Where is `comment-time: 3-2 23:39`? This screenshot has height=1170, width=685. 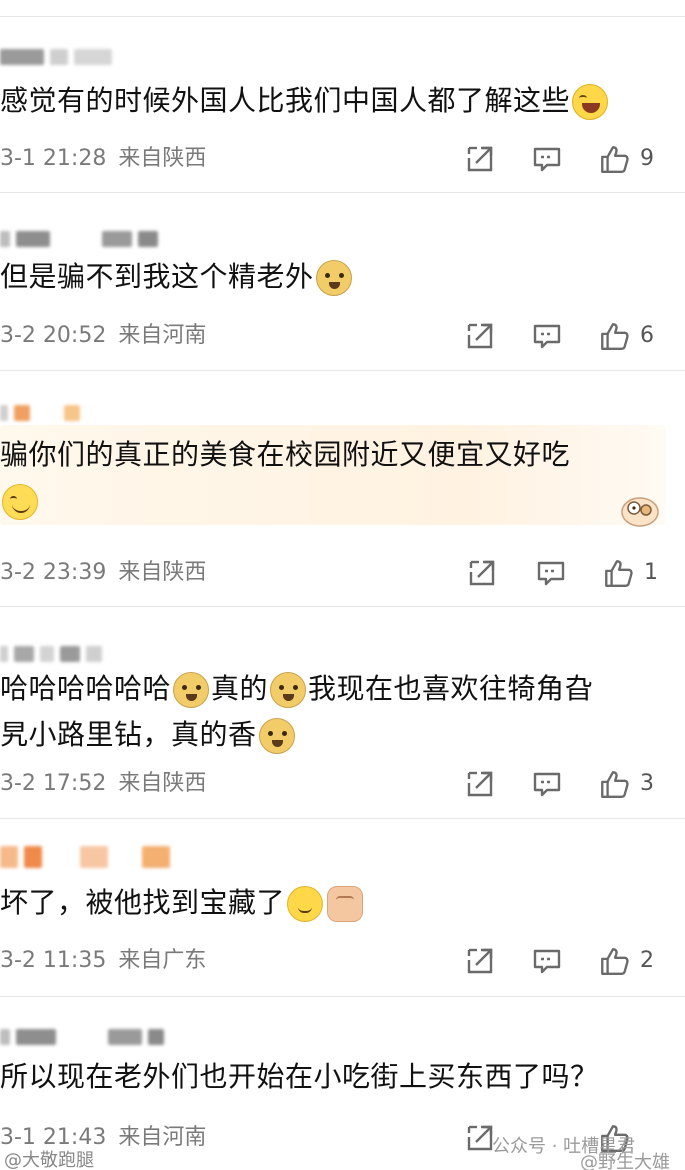
comment-time: 3-2 23:39 is located at coordinates (53, 572).